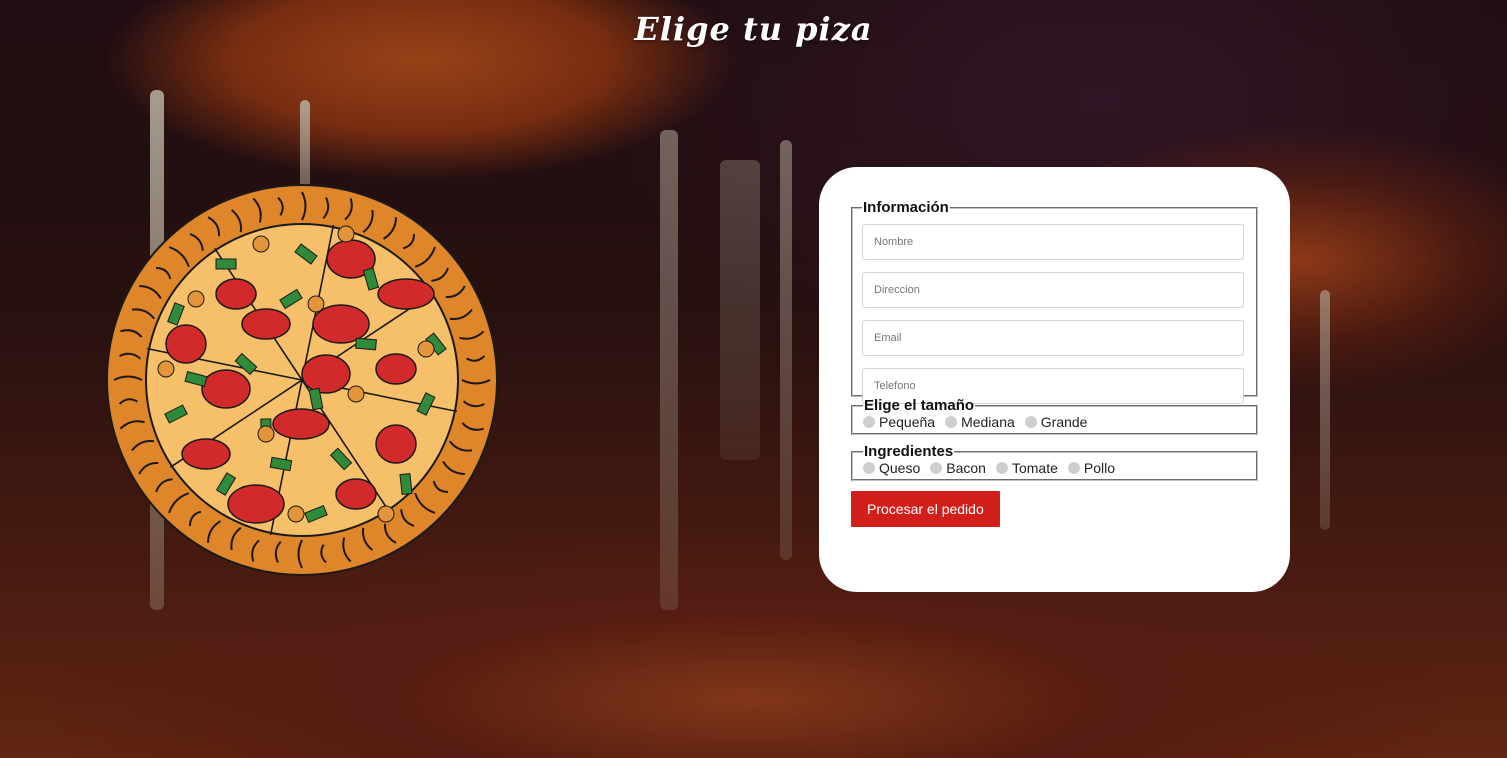  I want to click on ingredient-options: Queso Bacon Tomate Pollo, so click(1054, 468).